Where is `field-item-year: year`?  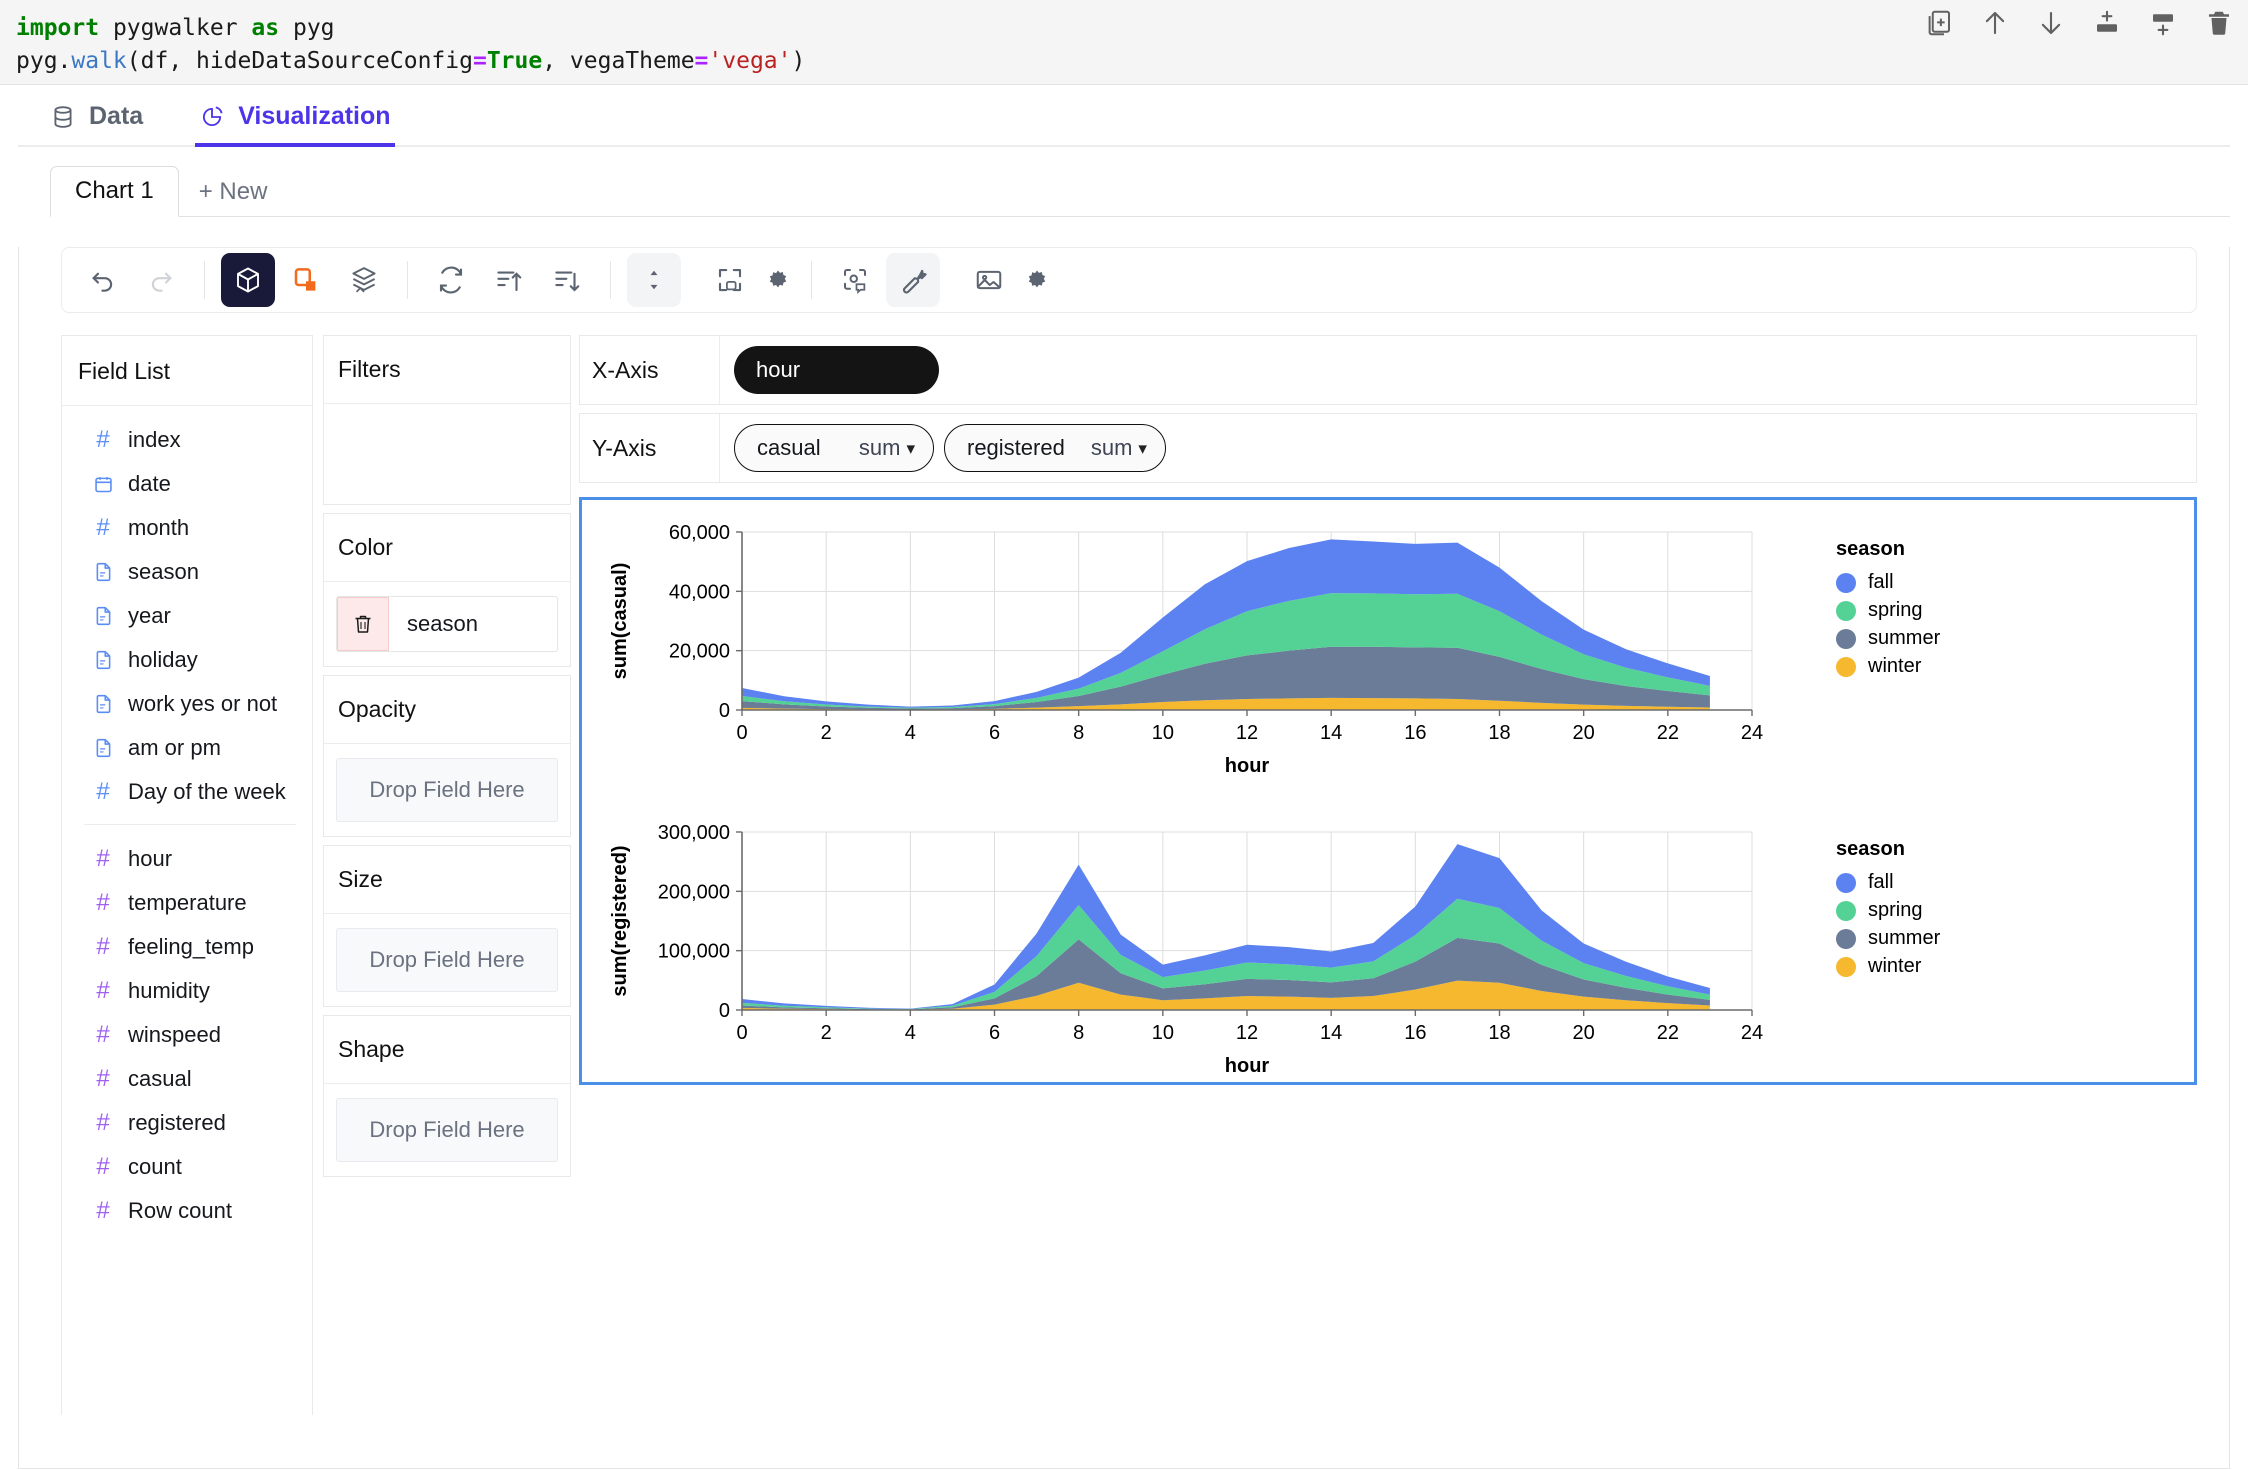
field-item-year: year is located at coordinates (187, 616).